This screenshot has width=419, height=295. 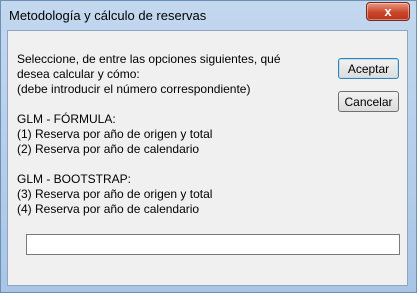 I want to click on window-title: Metodología y cálculo de reservas, so click(x=108, y=15).